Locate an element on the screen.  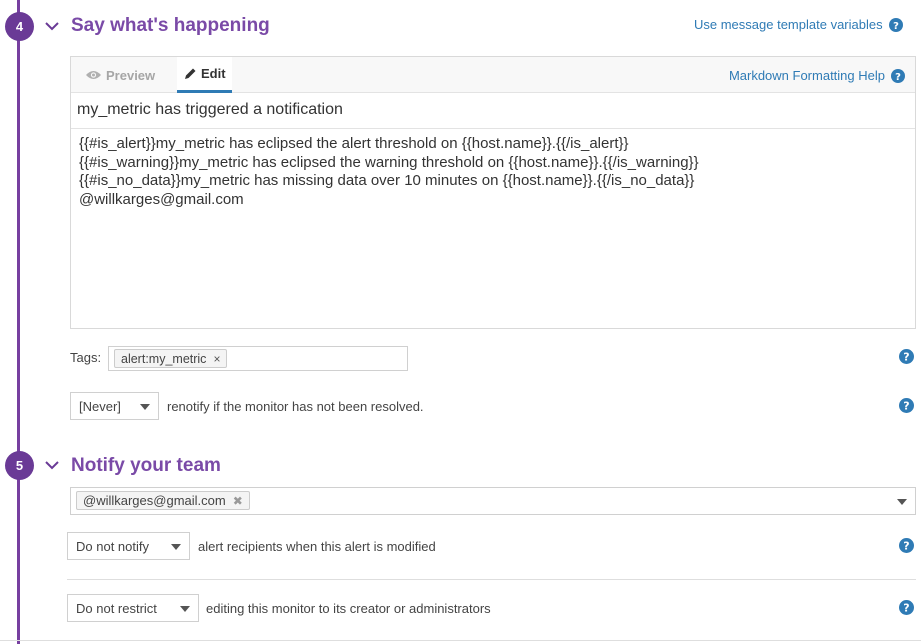
editor-tabbar: Preview Edit Markdown Formatting Help ? is located at coordinates (493, 75).